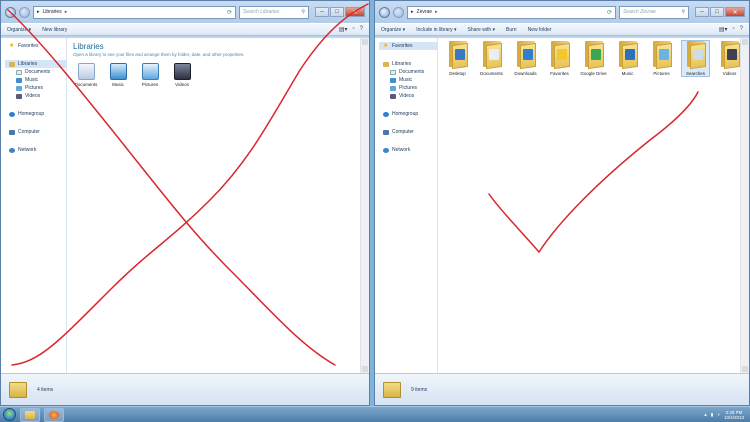  I want to click on folder-item-pictures: Pictures, so click(661, 58).